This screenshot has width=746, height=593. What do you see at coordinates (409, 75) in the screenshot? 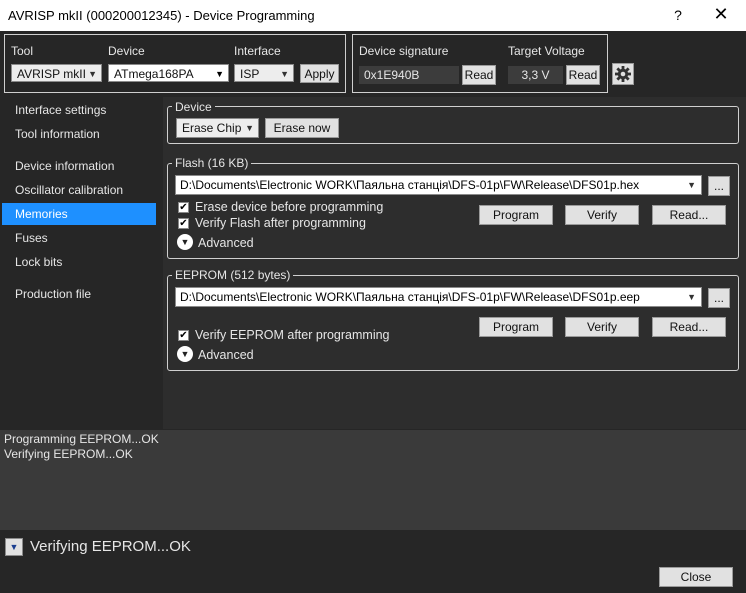
I see `signature-field: 0x1E940B` at bounding box center [409, 75].